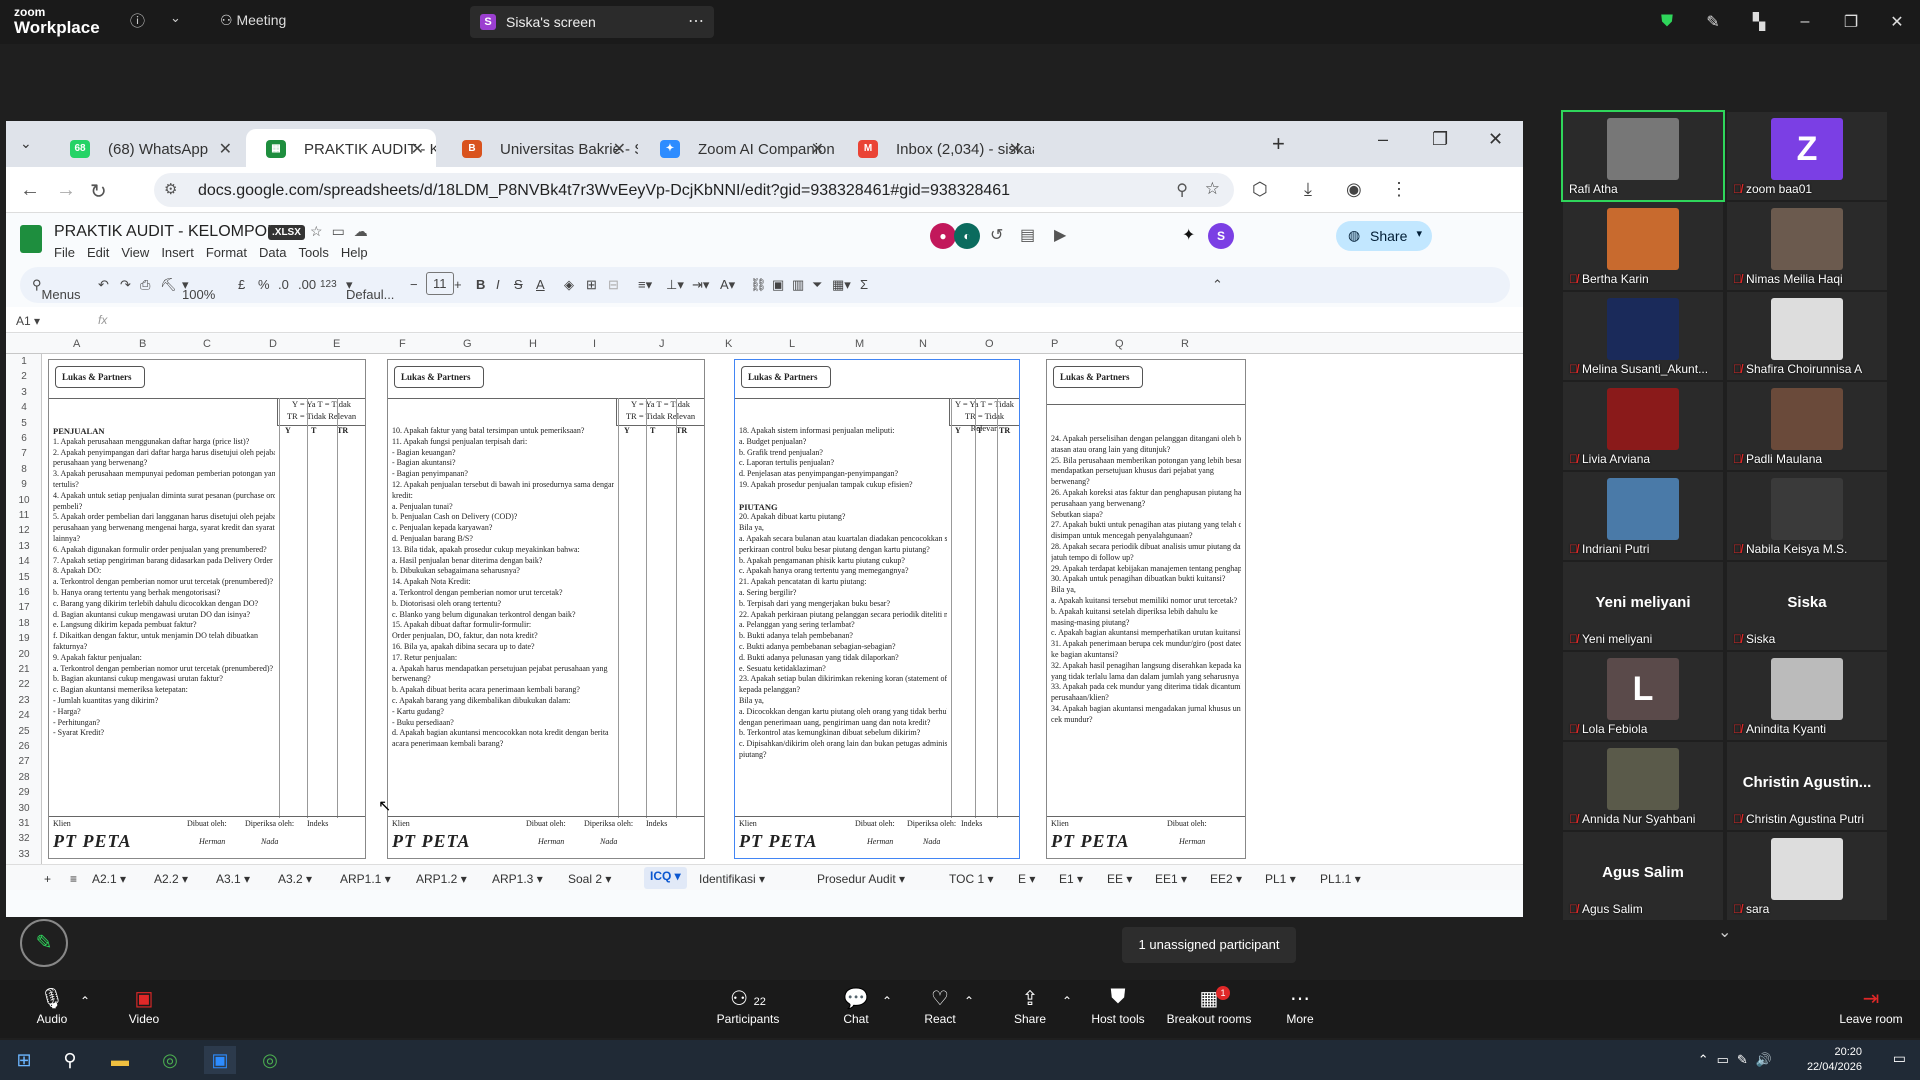 This screenshot has height=1080, width=1920. What do you see at coordinates (295, 879) in the screenshot?
I see `sheet-tab: A3.2 ▾` at bounding box center [295, 879].